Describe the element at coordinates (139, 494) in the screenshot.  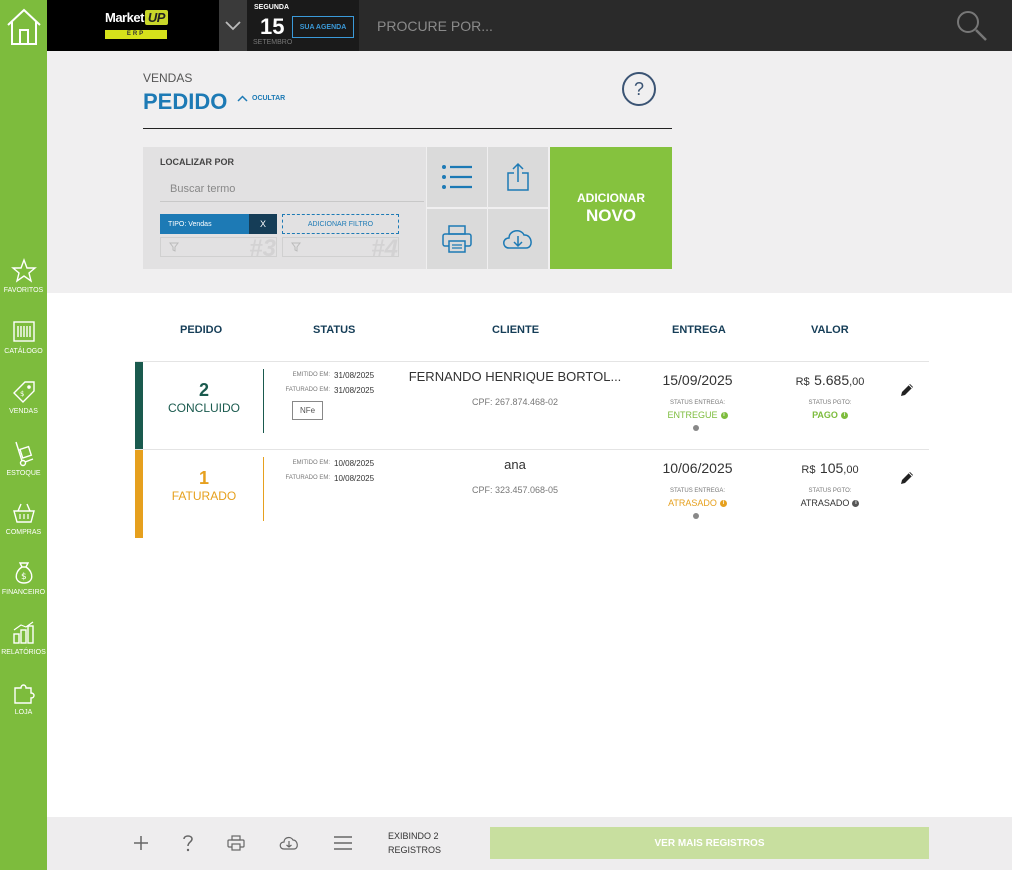
I see `row-accent-bar` at that location.